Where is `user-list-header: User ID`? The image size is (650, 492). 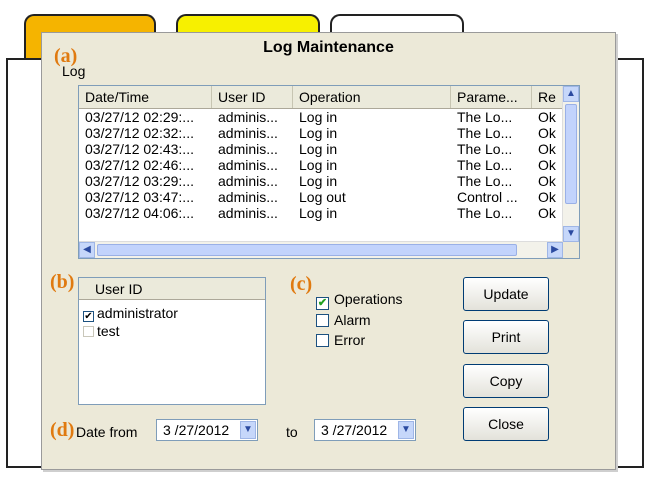 user-list-header: User ID is located at coordinates (172, 289).